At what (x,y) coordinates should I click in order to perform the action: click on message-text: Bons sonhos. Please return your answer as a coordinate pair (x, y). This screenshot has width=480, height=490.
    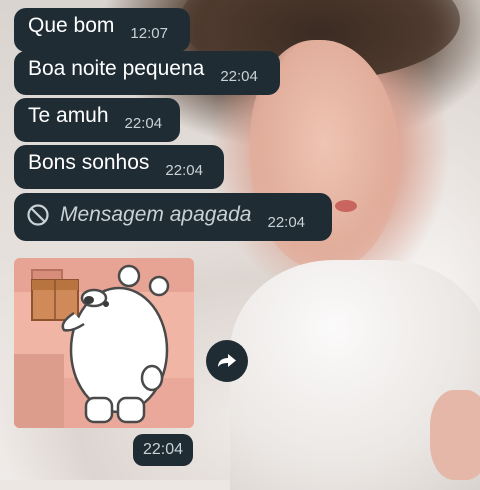
    Looking at the image, I should click on (89, 162).